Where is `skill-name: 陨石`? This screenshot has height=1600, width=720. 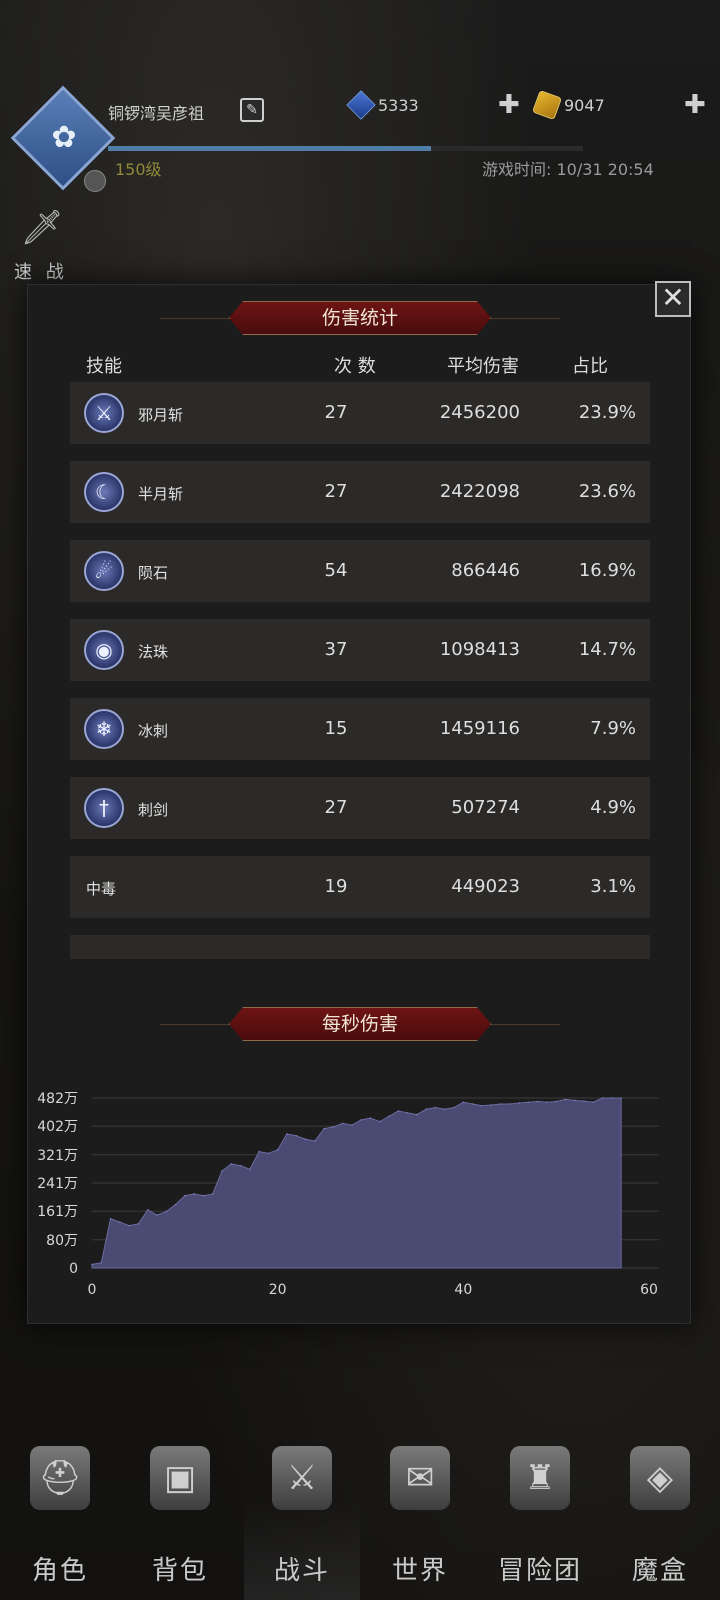
skill-name: 陨石 is located at coordinates (153, 573).